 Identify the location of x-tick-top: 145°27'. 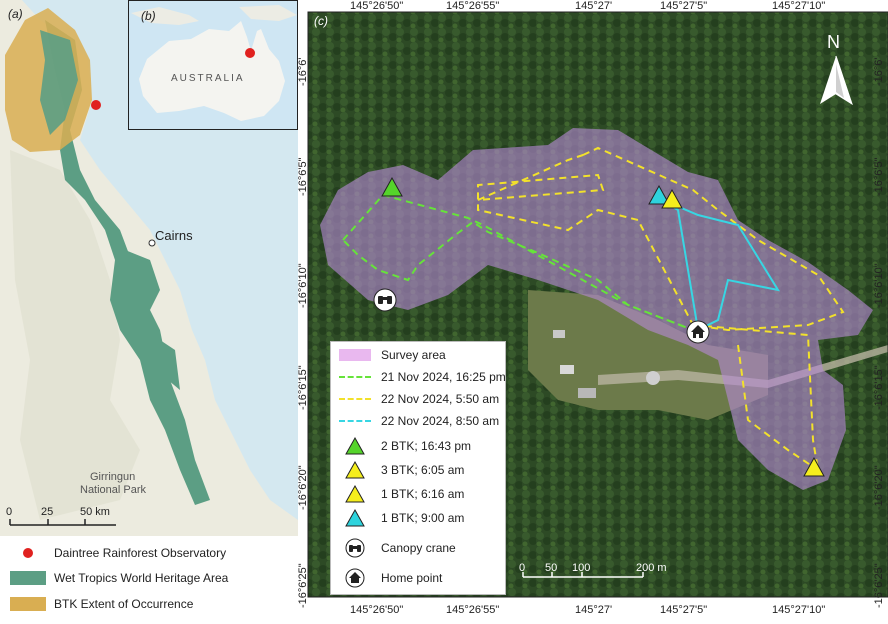
(594, 6).